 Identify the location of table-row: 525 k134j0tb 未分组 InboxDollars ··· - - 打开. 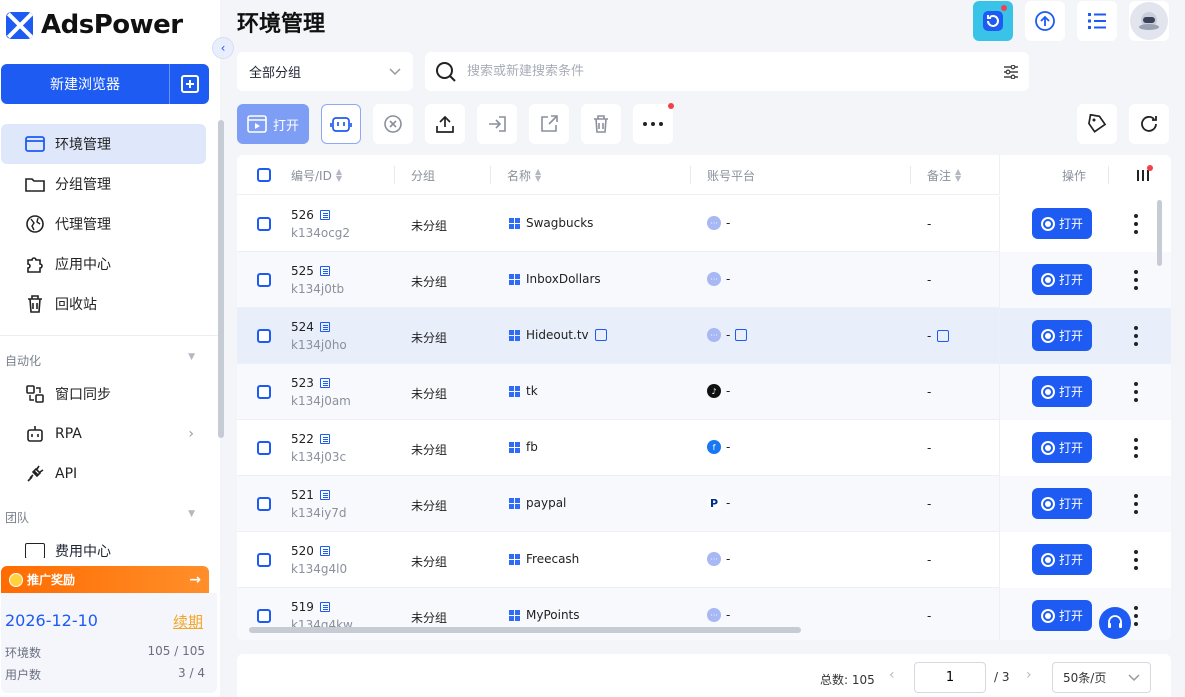
(704, 280).